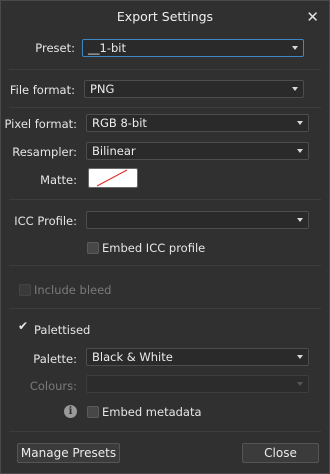 This screenshot has height=474, width=330. I want to click on preset-value: __1-bit, so click(107, 48).